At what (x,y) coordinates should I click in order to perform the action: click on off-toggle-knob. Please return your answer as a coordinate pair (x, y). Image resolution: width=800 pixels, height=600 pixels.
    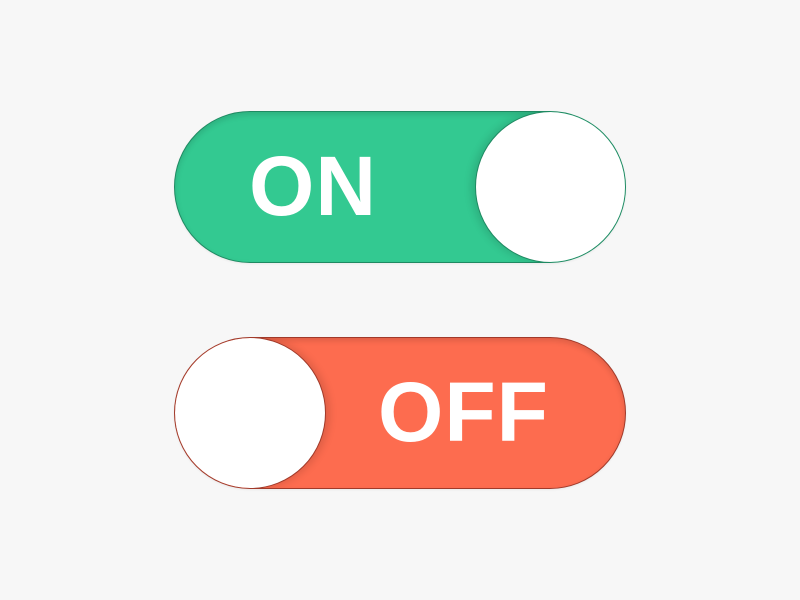
    Looking at the image, I should click on (250, 413).